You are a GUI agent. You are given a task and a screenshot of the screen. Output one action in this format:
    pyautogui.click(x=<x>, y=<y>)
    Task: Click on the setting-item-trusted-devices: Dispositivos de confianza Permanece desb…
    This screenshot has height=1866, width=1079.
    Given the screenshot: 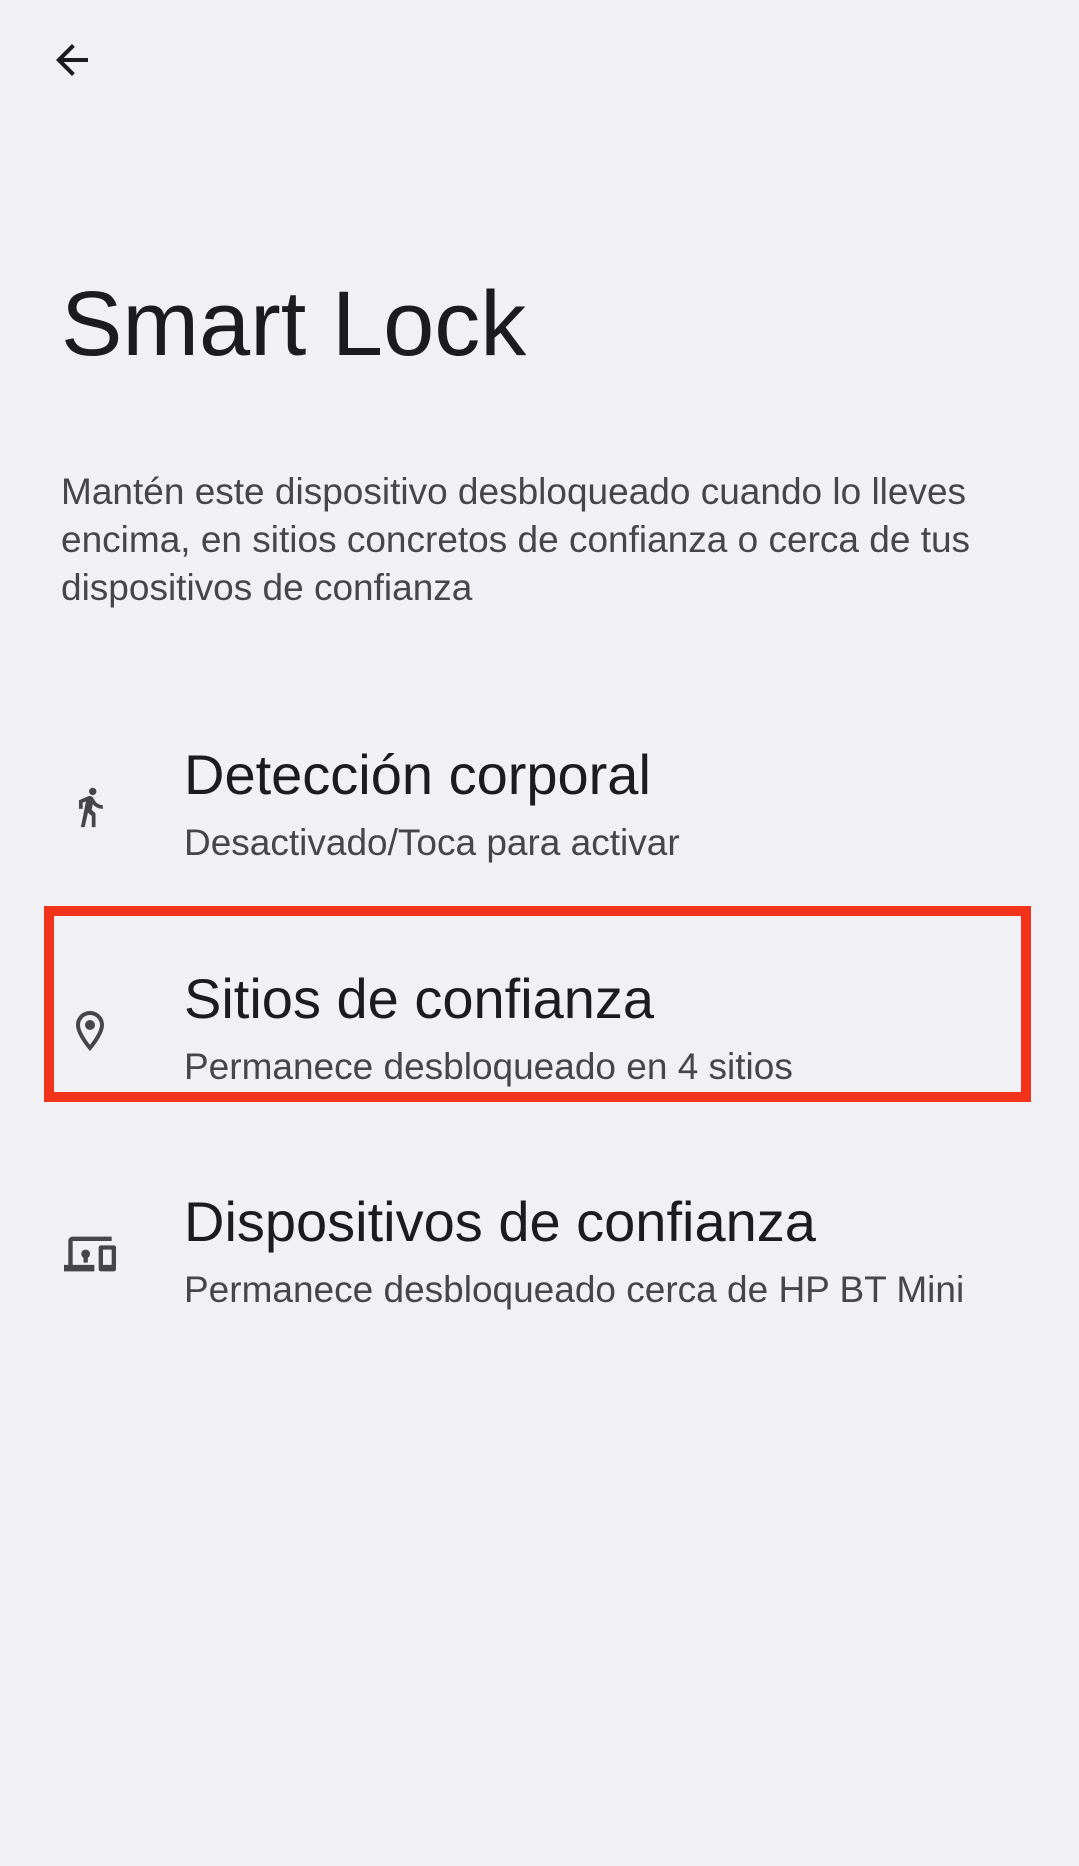 What is the action you would take?
    pyautogui.click(x=539, y=1254)
    